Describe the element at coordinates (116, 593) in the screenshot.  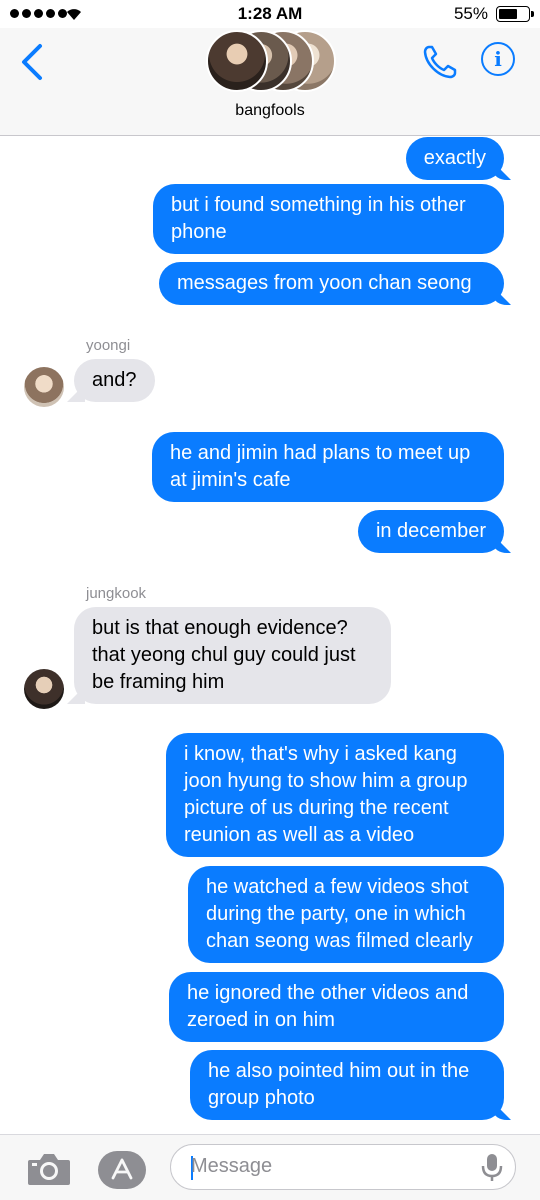
I see `sender-name: jungkook` at that location.